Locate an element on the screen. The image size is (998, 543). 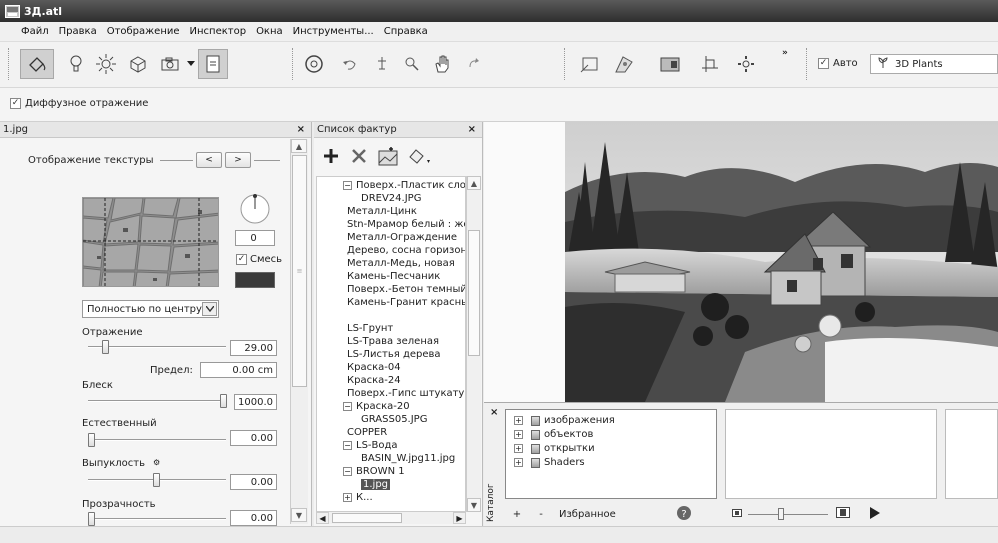
play-icon is located at coordinates (874, 514).